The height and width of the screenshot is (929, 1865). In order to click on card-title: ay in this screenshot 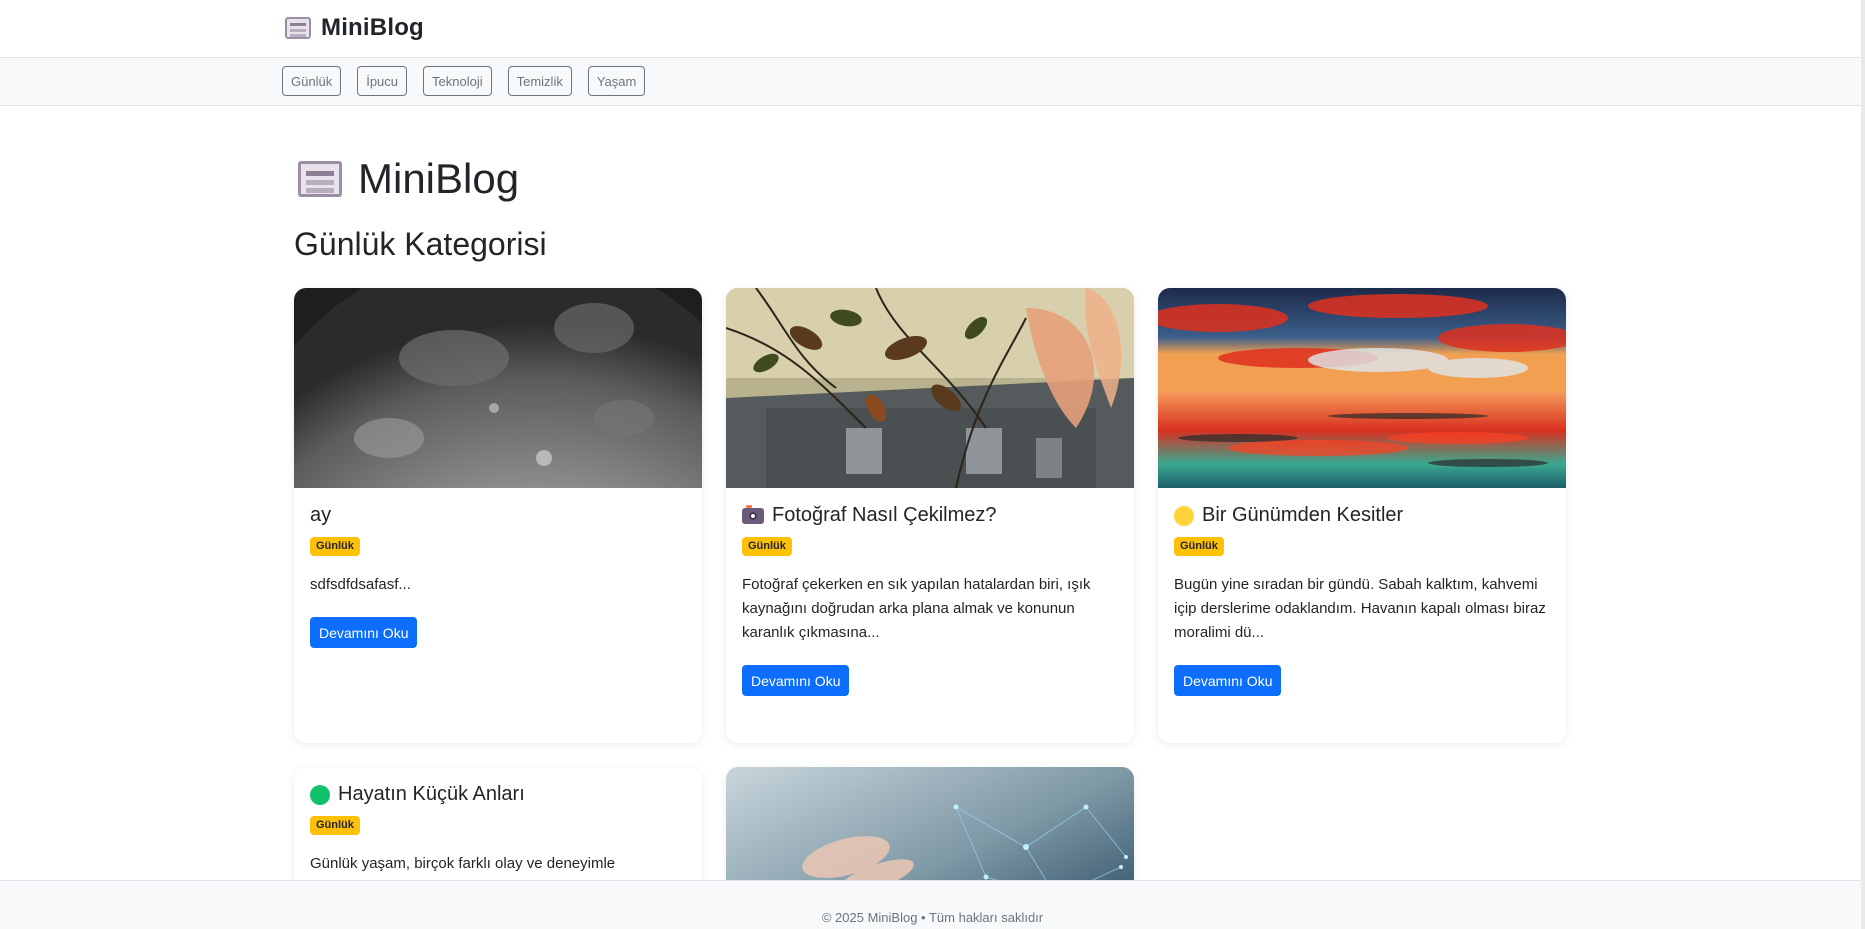, I will do `click(498, 515)`.